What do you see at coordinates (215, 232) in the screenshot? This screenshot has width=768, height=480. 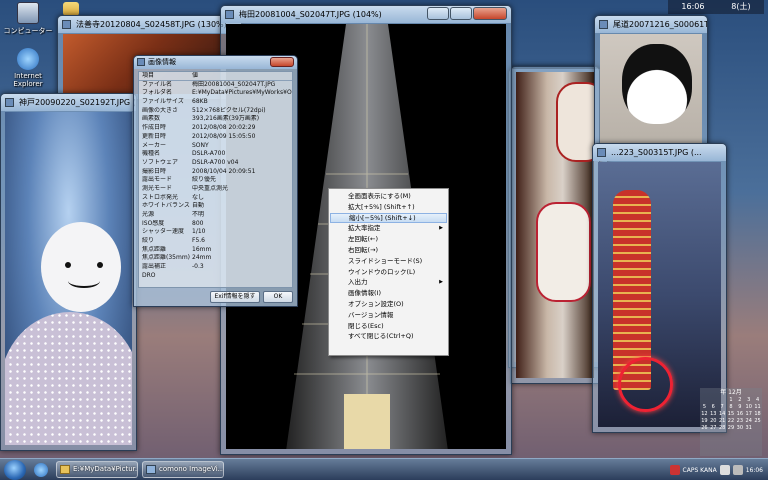 I see `info-row: シャッター速度 1/10` at bounding box center [215, 232].